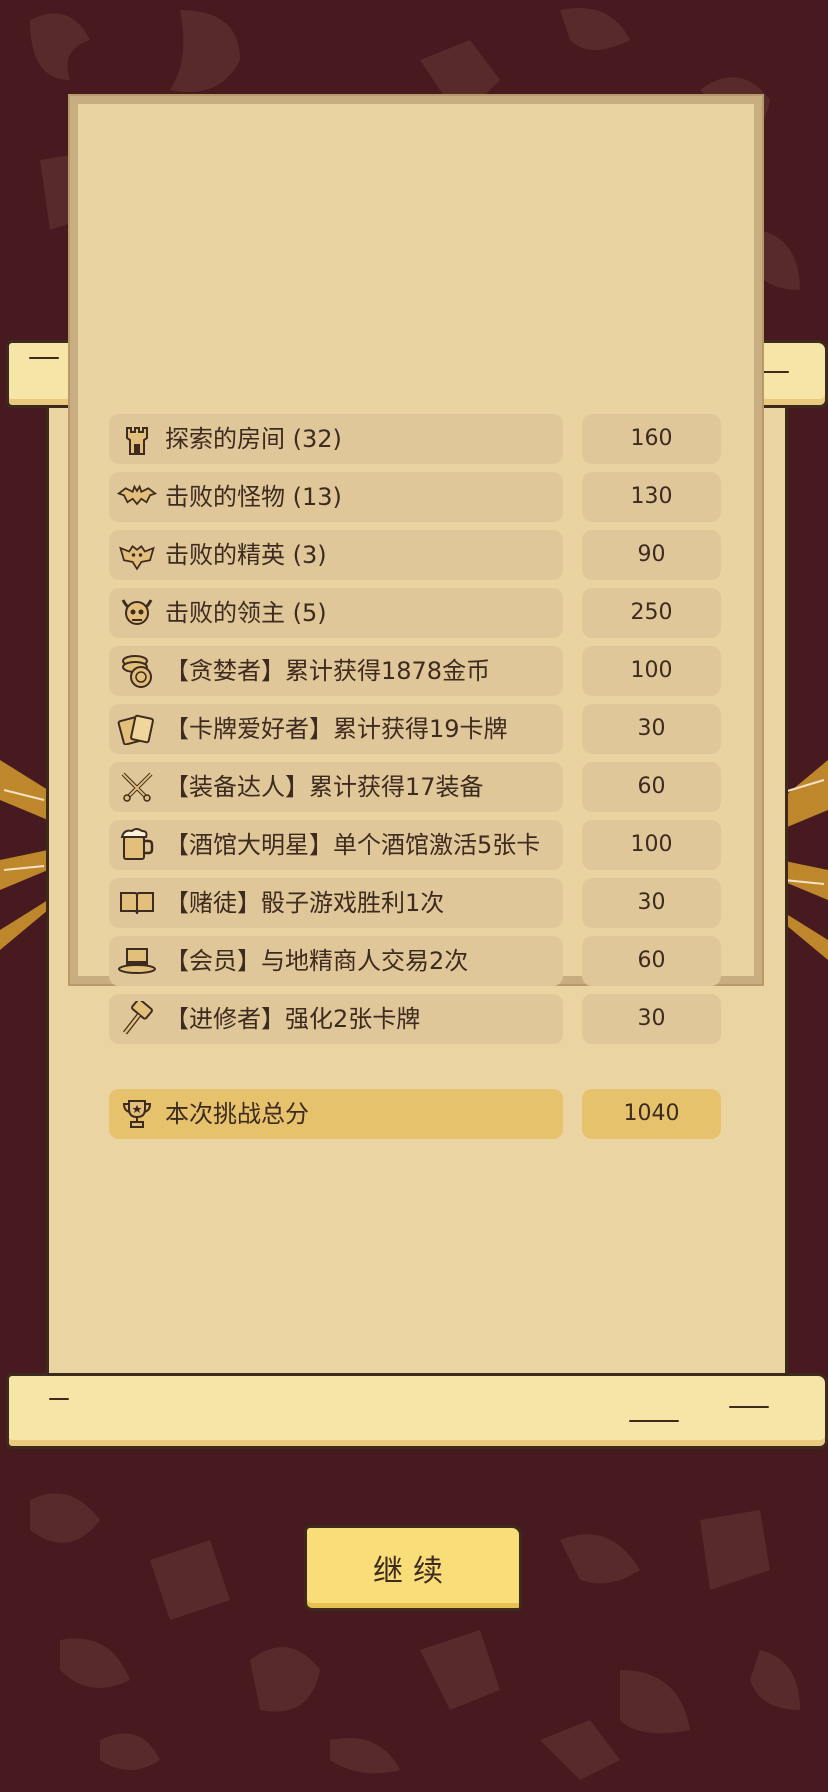 The width and height of the screenshot is (828, 1792). Describe the element at coordinates (651, 497) in the screenshot. I see `row-value: 130` at that location.